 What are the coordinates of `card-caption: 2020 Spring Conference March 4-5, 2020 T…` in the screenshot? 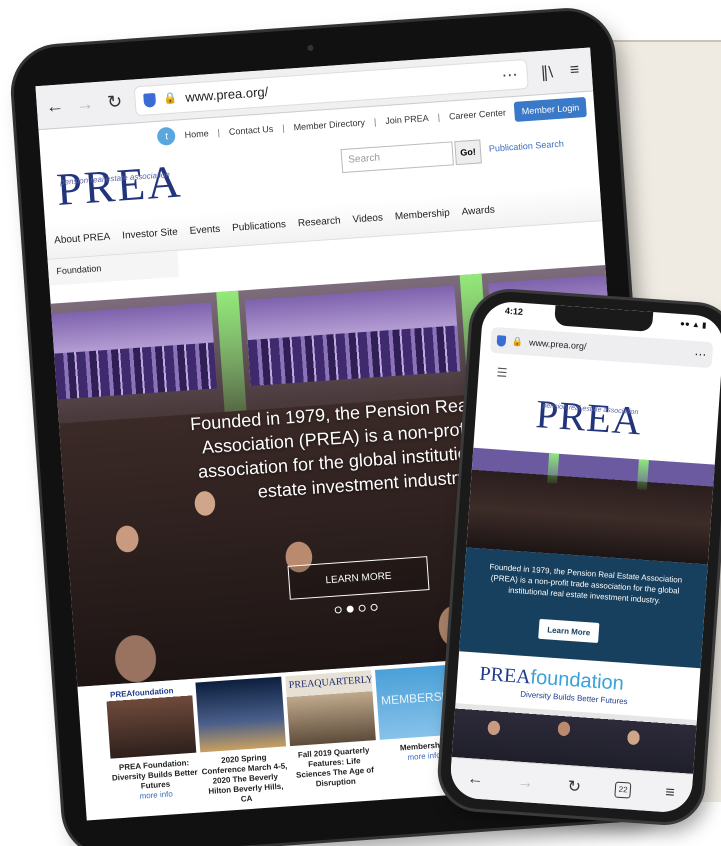 It's located at (244, 778).